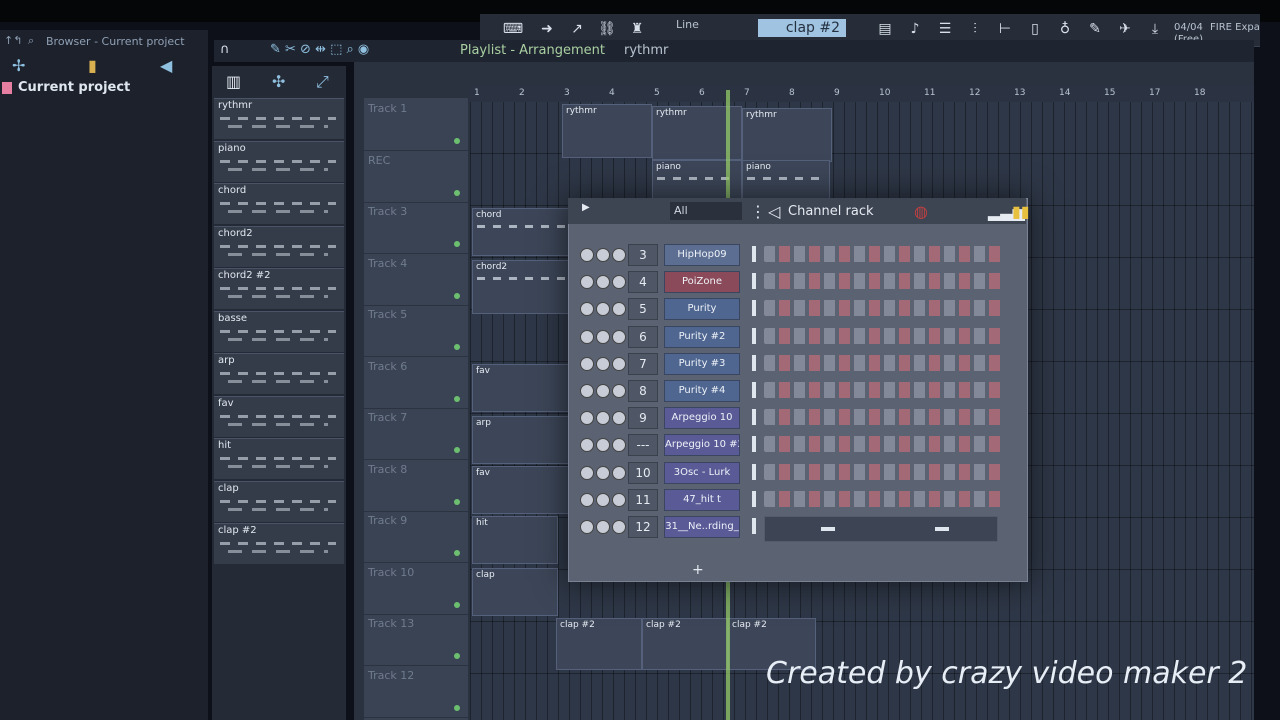 The image size is (1280, 720). What do you see at coordinates (31, 41) in the screenshot?
I see `search-icon: ⌕` at bounding box center [31, 41].